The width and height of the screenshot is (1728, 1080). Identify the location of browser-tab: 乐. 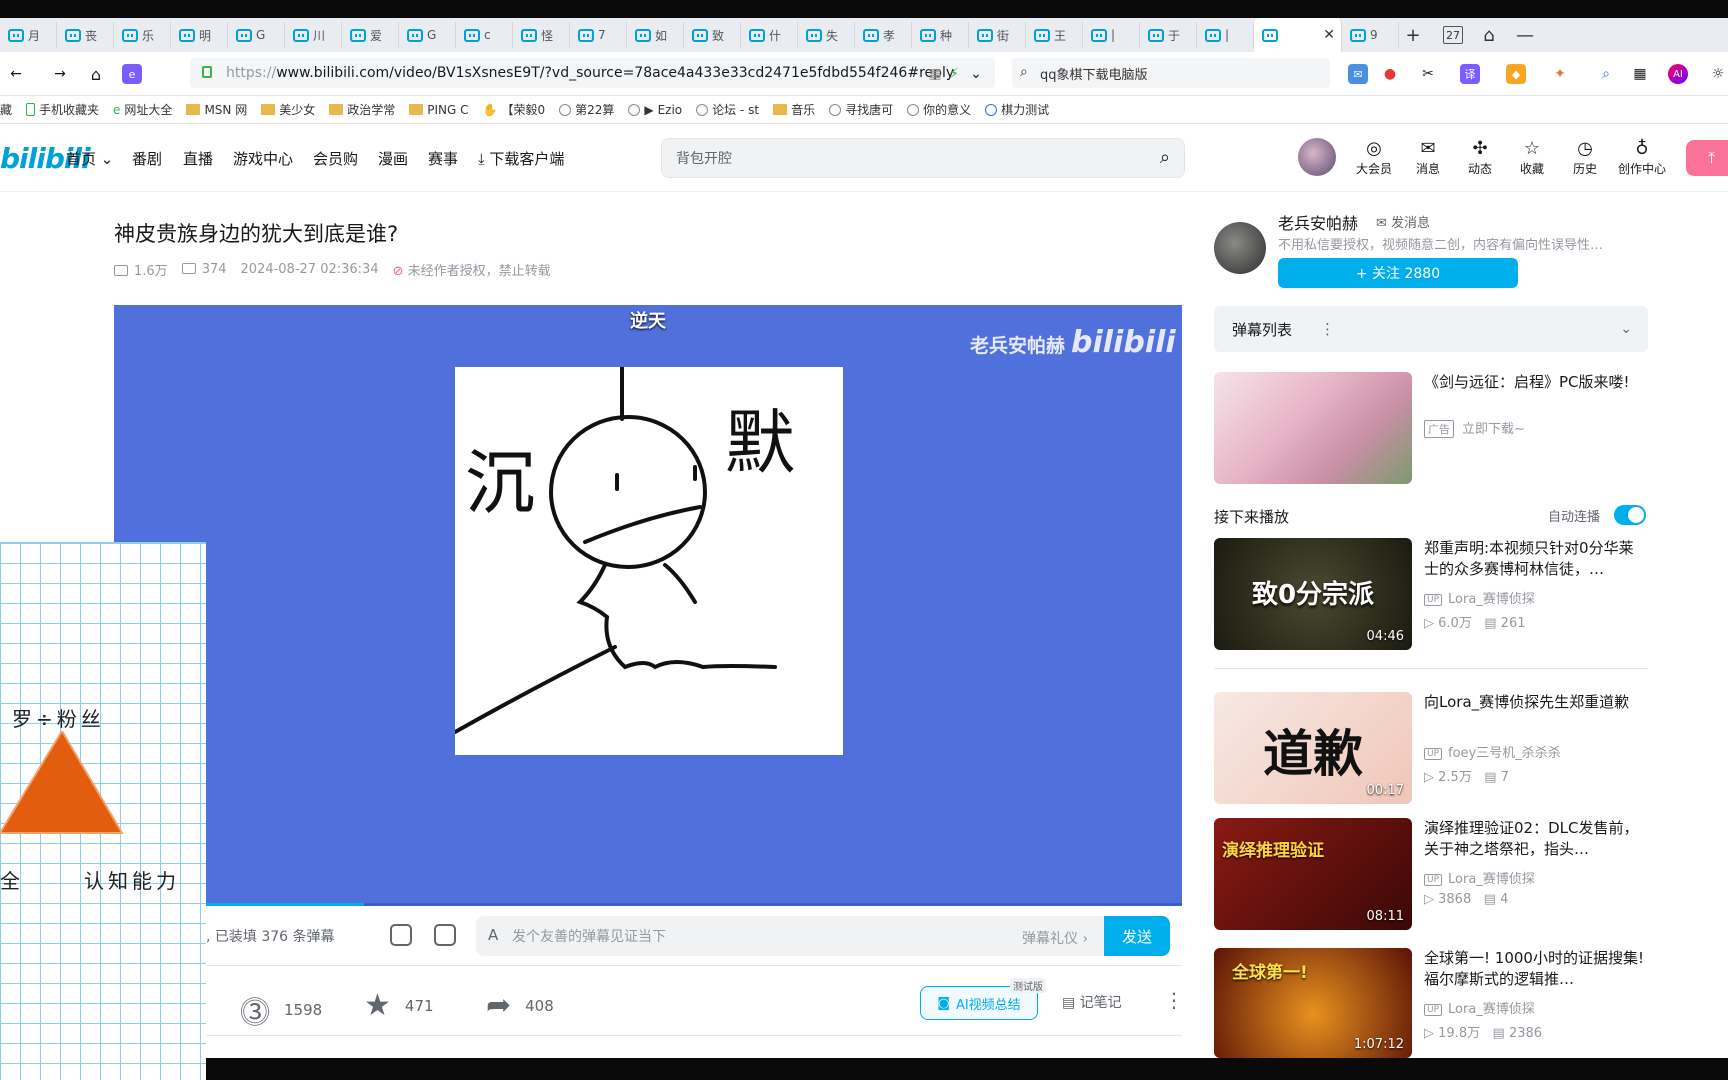
(142, 35).